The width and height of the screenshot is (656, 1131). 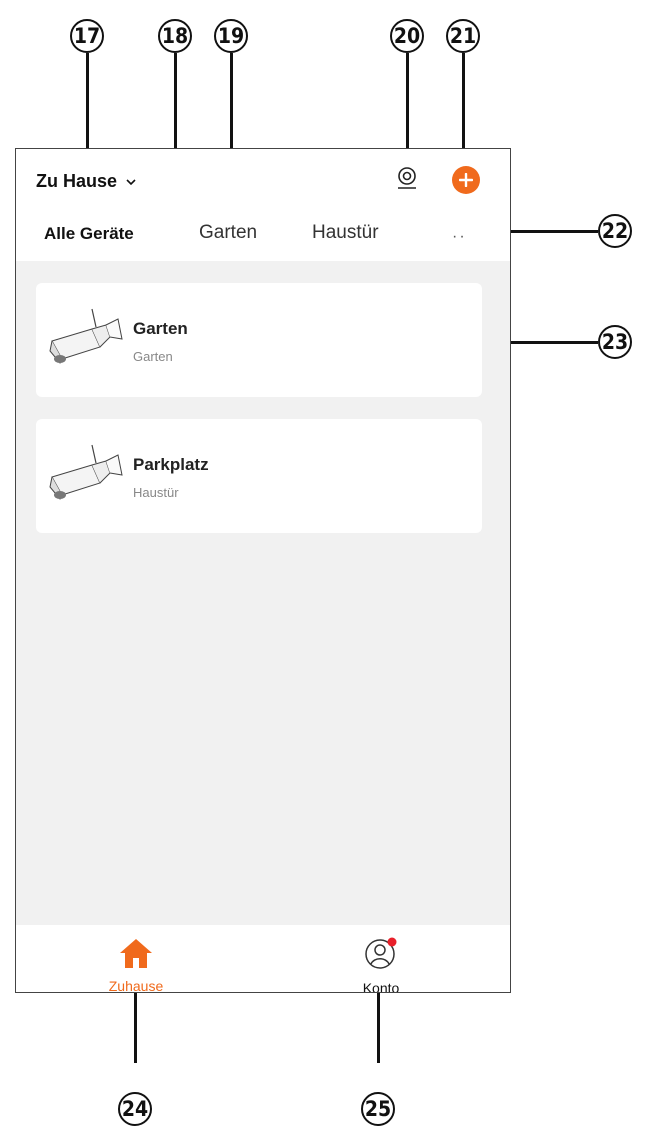 What do you see at coordinates (259, 340) in the screenshot?
I see `device-card-garten: Garten Garten` at bounding box center [259, 340].